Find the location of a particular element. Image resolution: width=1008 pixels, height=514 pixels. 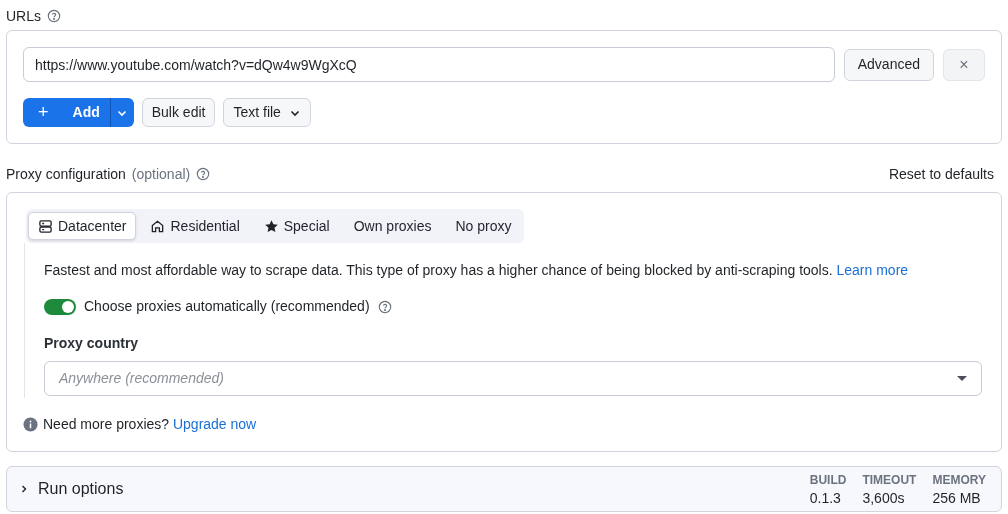

proxy-tab: No proxy is located at coordinates (483, 226).